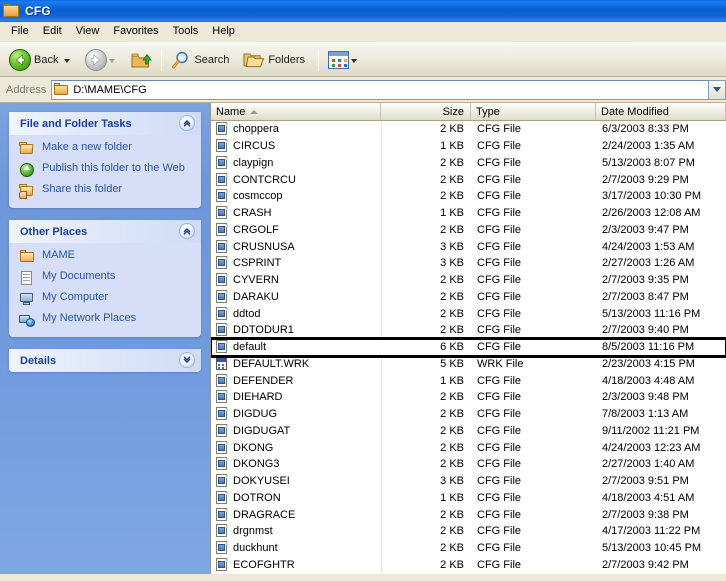 The width and height of the screenshot is (726, 581). Describe the element at coordinates (648, 363) in the screenshot. I see `cell-date-modified: 2/23/2003 4:15 PM` at that location.